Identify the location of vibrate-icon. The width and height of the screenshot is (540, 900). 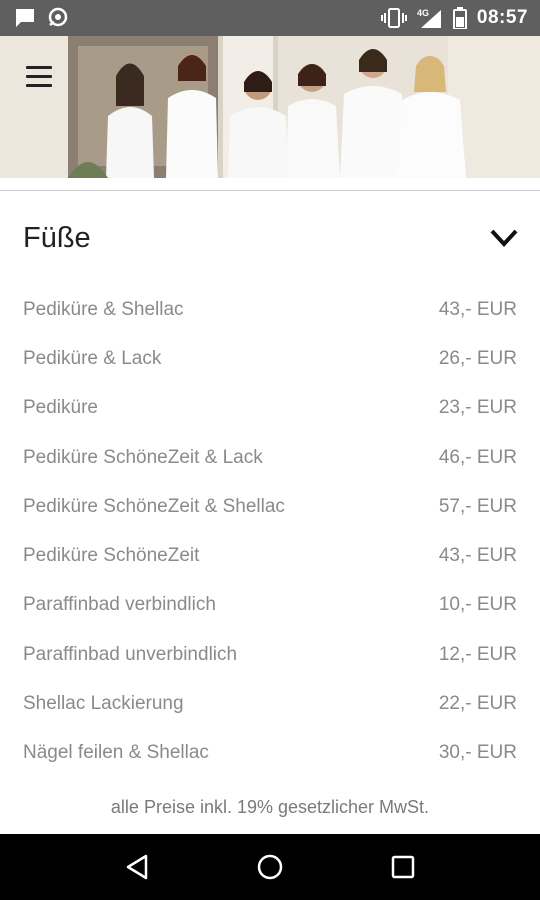
(393, 18).